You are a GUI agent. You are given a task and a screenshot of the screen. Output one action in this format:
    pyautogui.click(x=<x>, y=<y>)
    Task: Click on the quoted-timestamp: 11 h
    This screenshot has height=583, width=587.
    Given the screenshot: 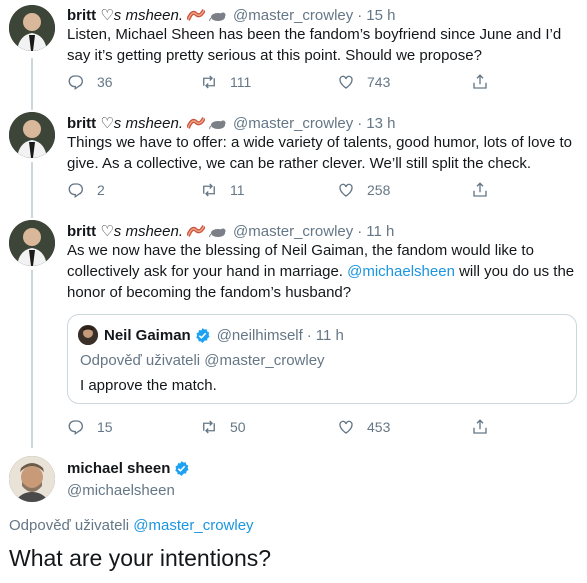 What is the action you would take?
    pyautogui.click(x=330, y=335)
    